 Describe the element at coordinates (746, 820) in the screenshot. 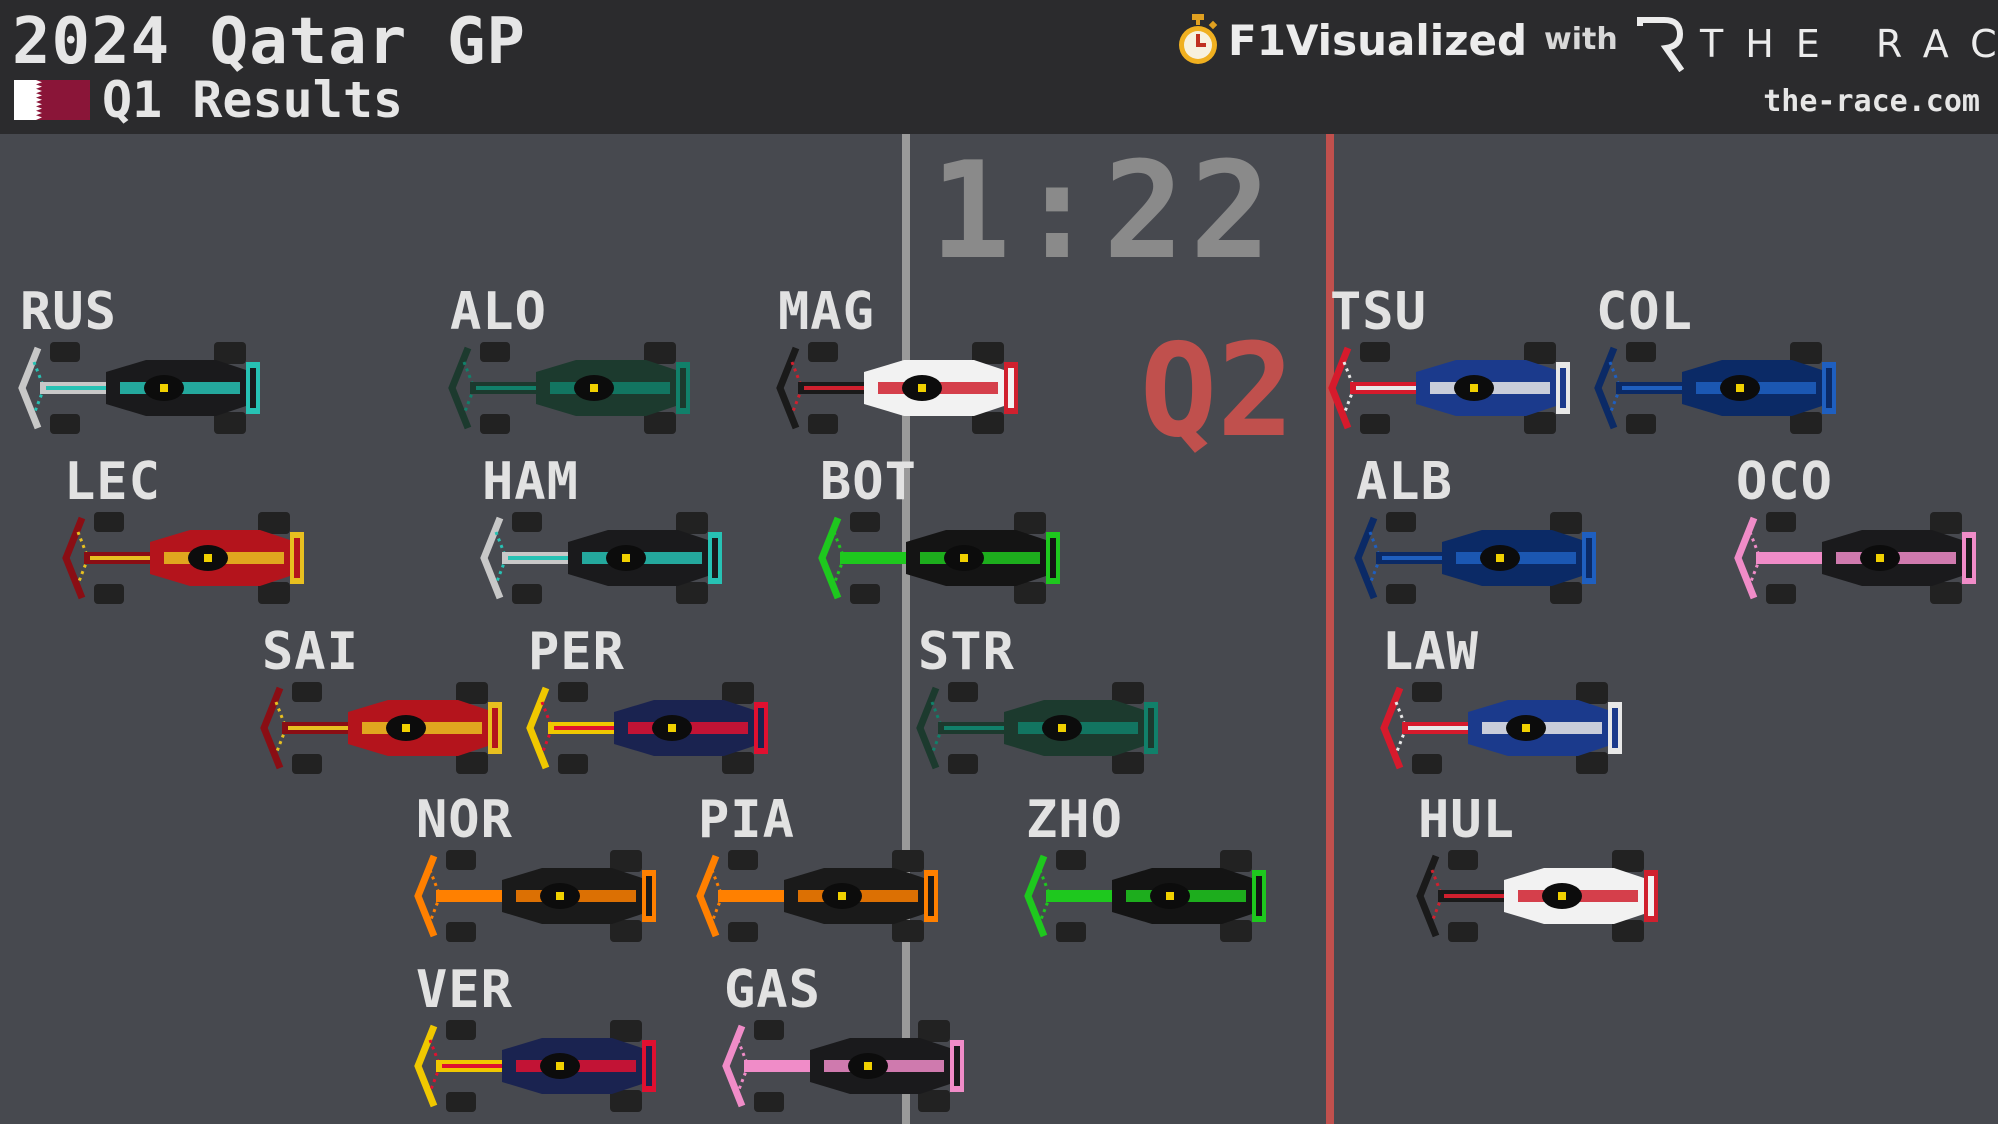

I see `driver-code: PIA` at that location.